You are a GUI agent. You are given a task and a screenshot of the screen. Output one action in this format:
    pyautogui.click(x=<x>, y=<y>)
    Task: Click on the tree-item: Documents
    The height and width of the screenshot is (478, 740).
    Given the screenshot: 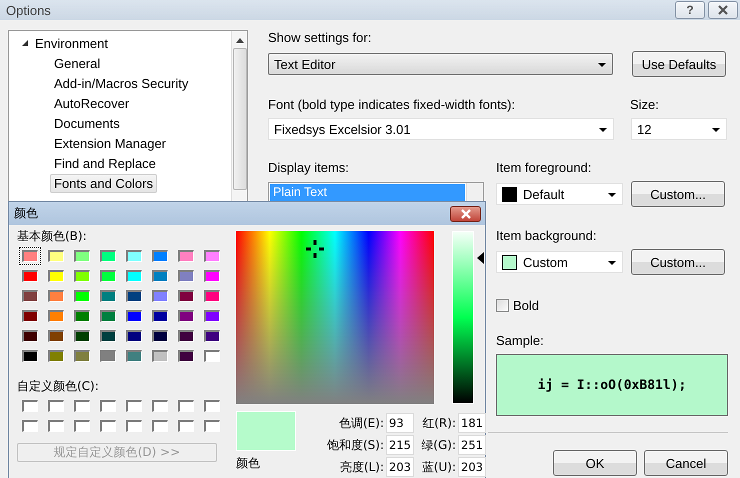 What is the action you would take?
    pyautogui.click(x=87, y=123)
    